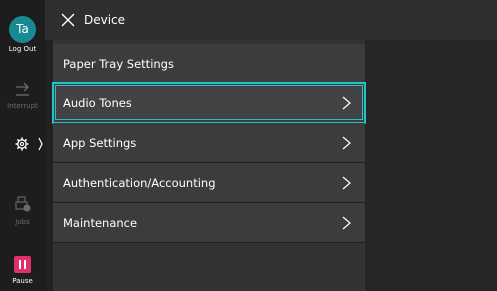  Describe the element at coordinates (22, 281) in the screenshot. I see `pause-label: Pause` at that location.